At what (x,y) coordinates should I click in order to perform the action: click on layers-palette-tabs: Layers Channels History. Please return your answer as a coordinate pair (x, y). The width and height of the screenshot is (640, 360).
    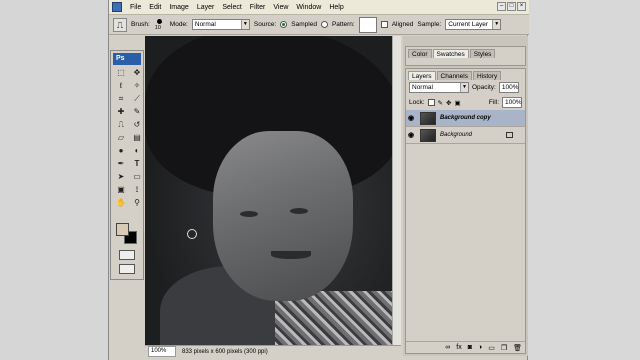
    Looking at the image, I should click on (465, 74).